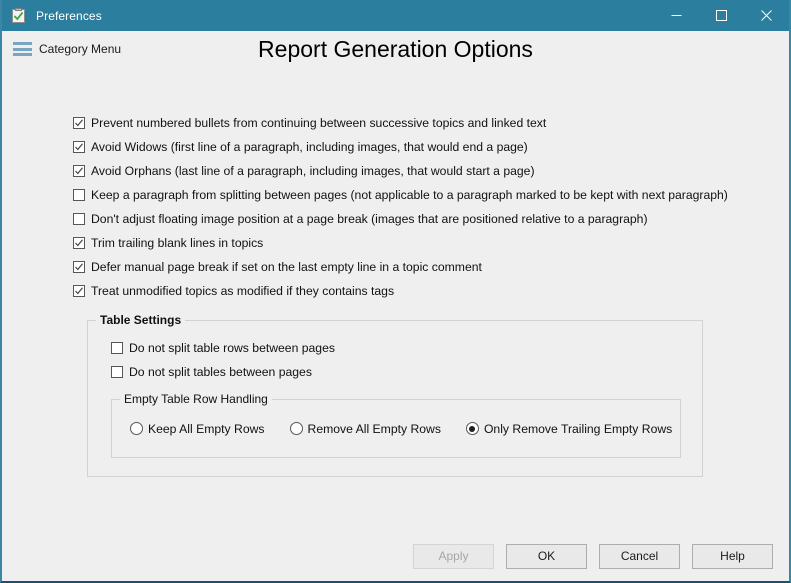 The image size is (791, 583). What do you see at coordinates (79, 267) in the screenshot?
I see `checkbox-defer-manual-page-break` at bounding box center [79, 267].